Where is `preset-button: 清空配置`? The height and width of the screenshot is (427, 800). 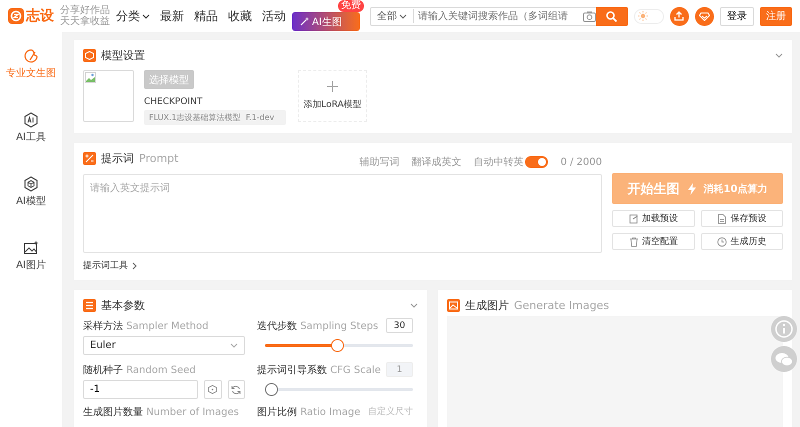 preset-button: 清空配置 is located at coordinates (653, 241).